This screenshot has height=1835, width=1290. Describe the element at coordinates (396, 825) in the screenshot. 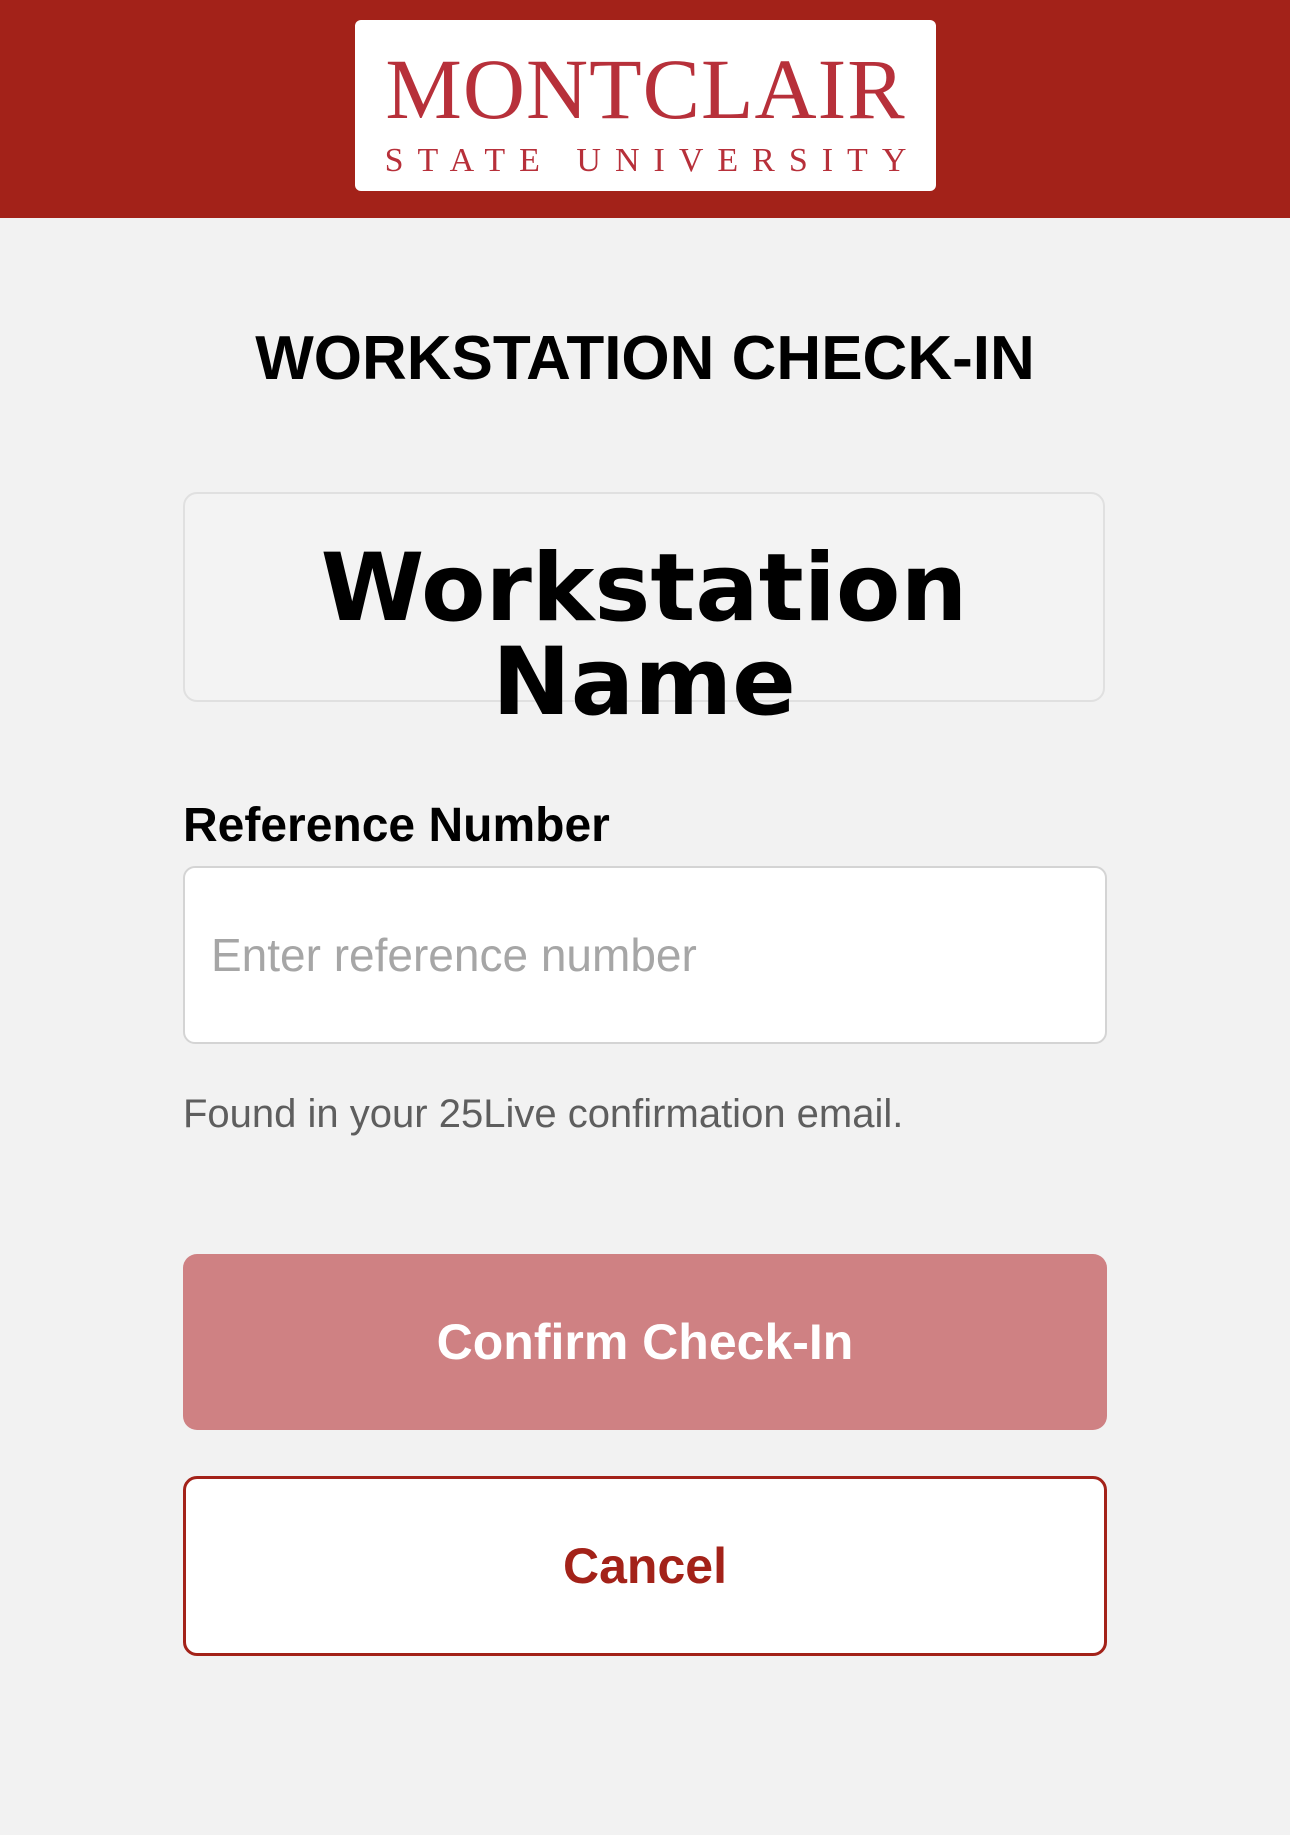

I see `reference-number-label: Reference Number` at that location.